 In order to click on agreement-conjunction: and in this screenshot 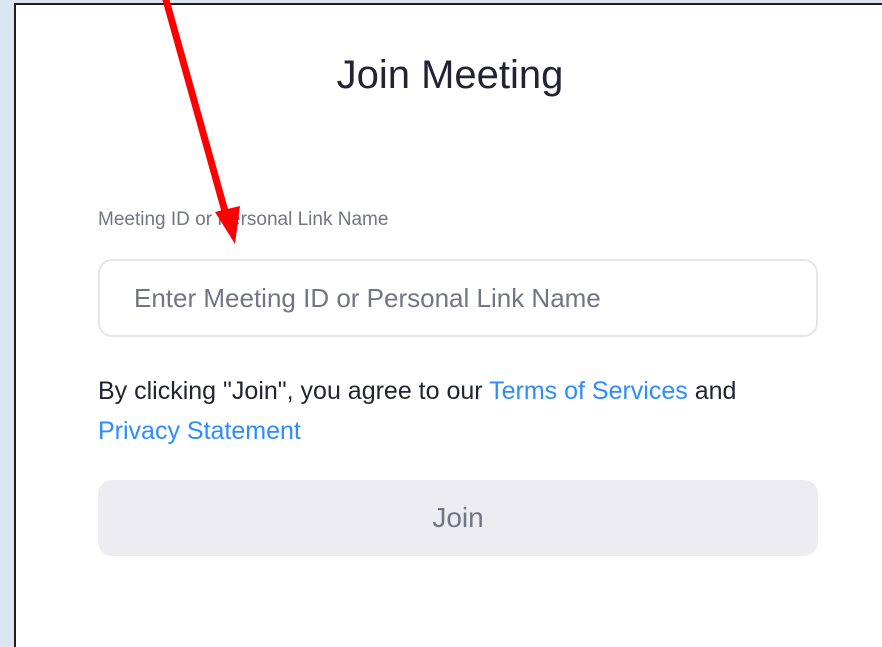, I will do `click(712, 391)`.